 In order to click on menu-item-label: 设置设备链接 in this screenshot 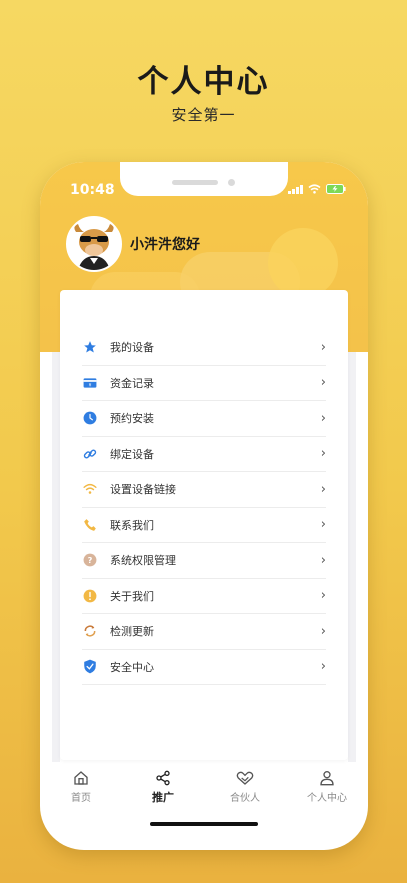, I will do `click(143, 490)`.